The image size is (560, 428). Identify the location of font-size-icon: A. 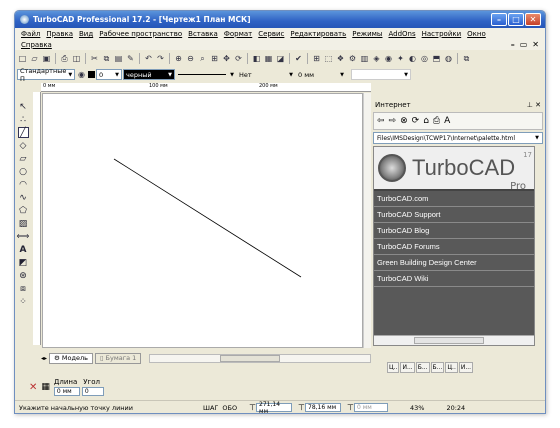
(447, 121).